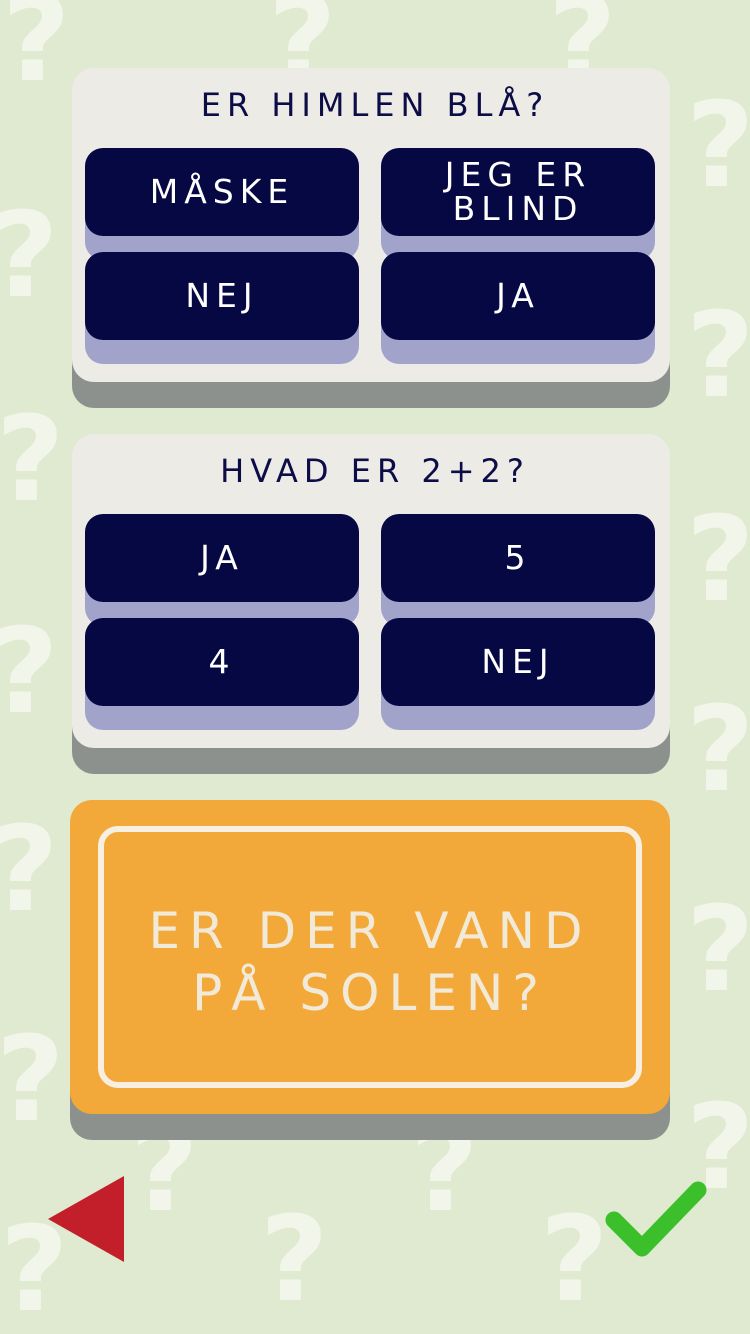  I want to click on checkmark-icon, so click(656, 1219).